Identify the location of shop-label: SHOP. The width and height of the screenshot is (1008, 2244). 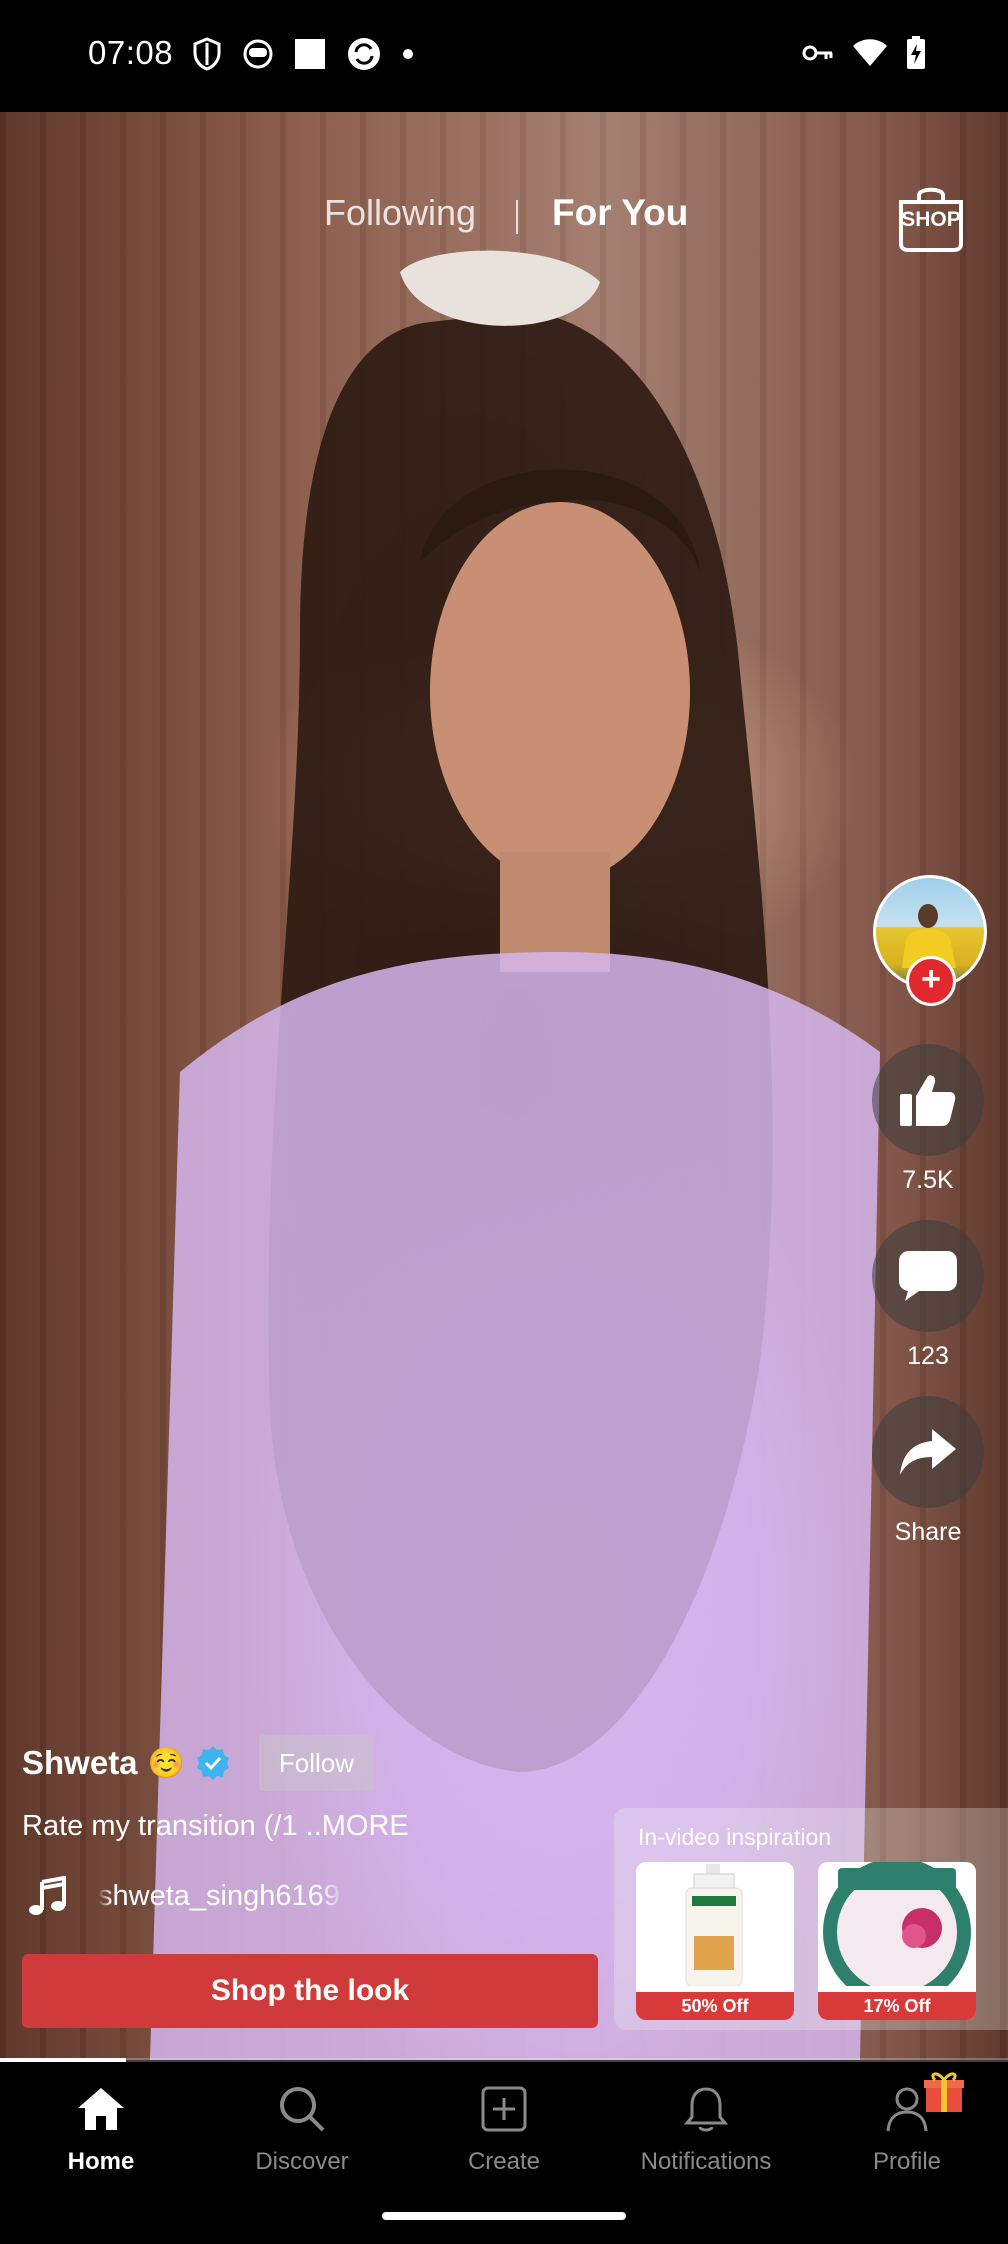
(931, 219).